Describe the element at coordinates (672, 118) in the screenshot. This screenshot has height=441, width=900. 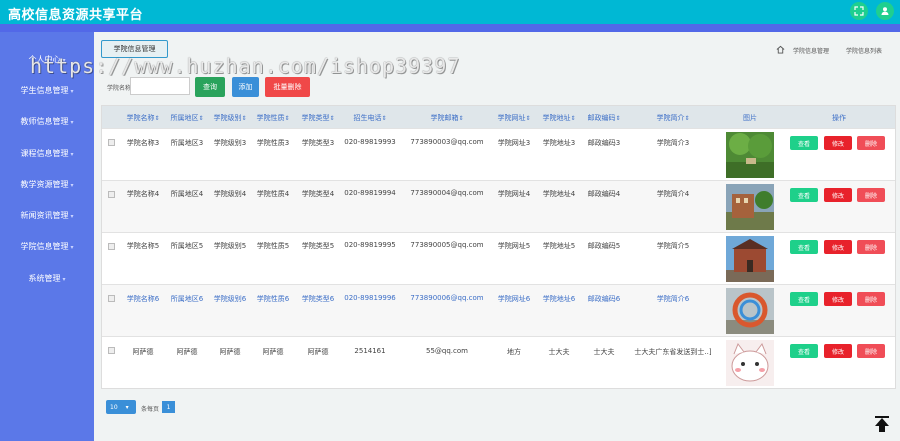
I see `column-header: 学院简介⇕` at that location.